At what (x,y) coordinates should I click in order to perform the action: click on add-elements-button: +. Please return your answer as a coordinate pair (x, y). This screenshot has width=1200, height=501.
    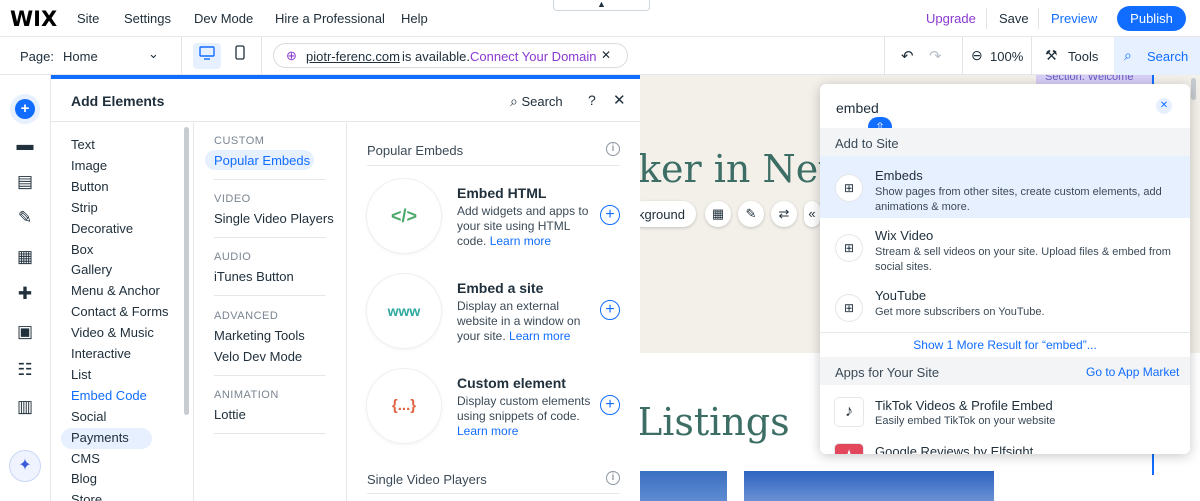
    Looking at the image, I should click on (25, 109).